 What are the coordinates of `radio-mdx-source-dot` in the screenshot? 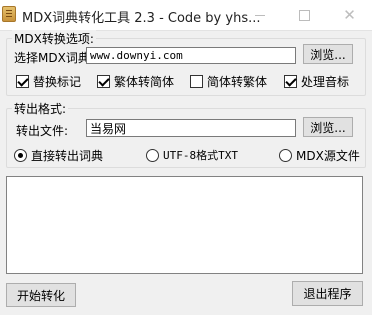 It's located at (285, 155).